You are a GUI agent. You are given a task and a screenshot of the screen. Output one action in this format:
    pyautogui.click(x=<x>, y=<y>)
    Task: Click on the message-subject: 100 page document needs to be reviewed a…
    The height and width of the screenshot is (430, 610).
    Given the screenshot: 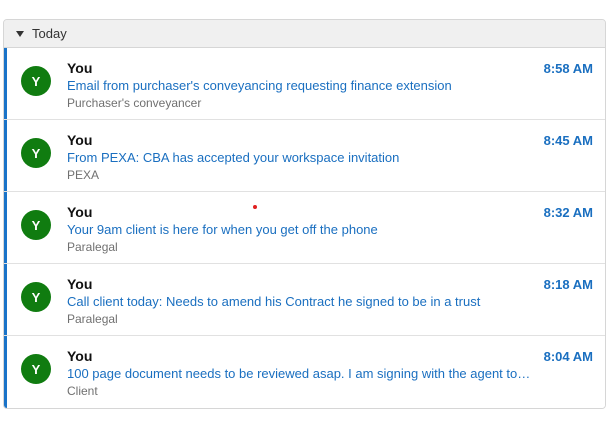 What is the action you would take?
    pyautogui.click(x=301, y=374)
    